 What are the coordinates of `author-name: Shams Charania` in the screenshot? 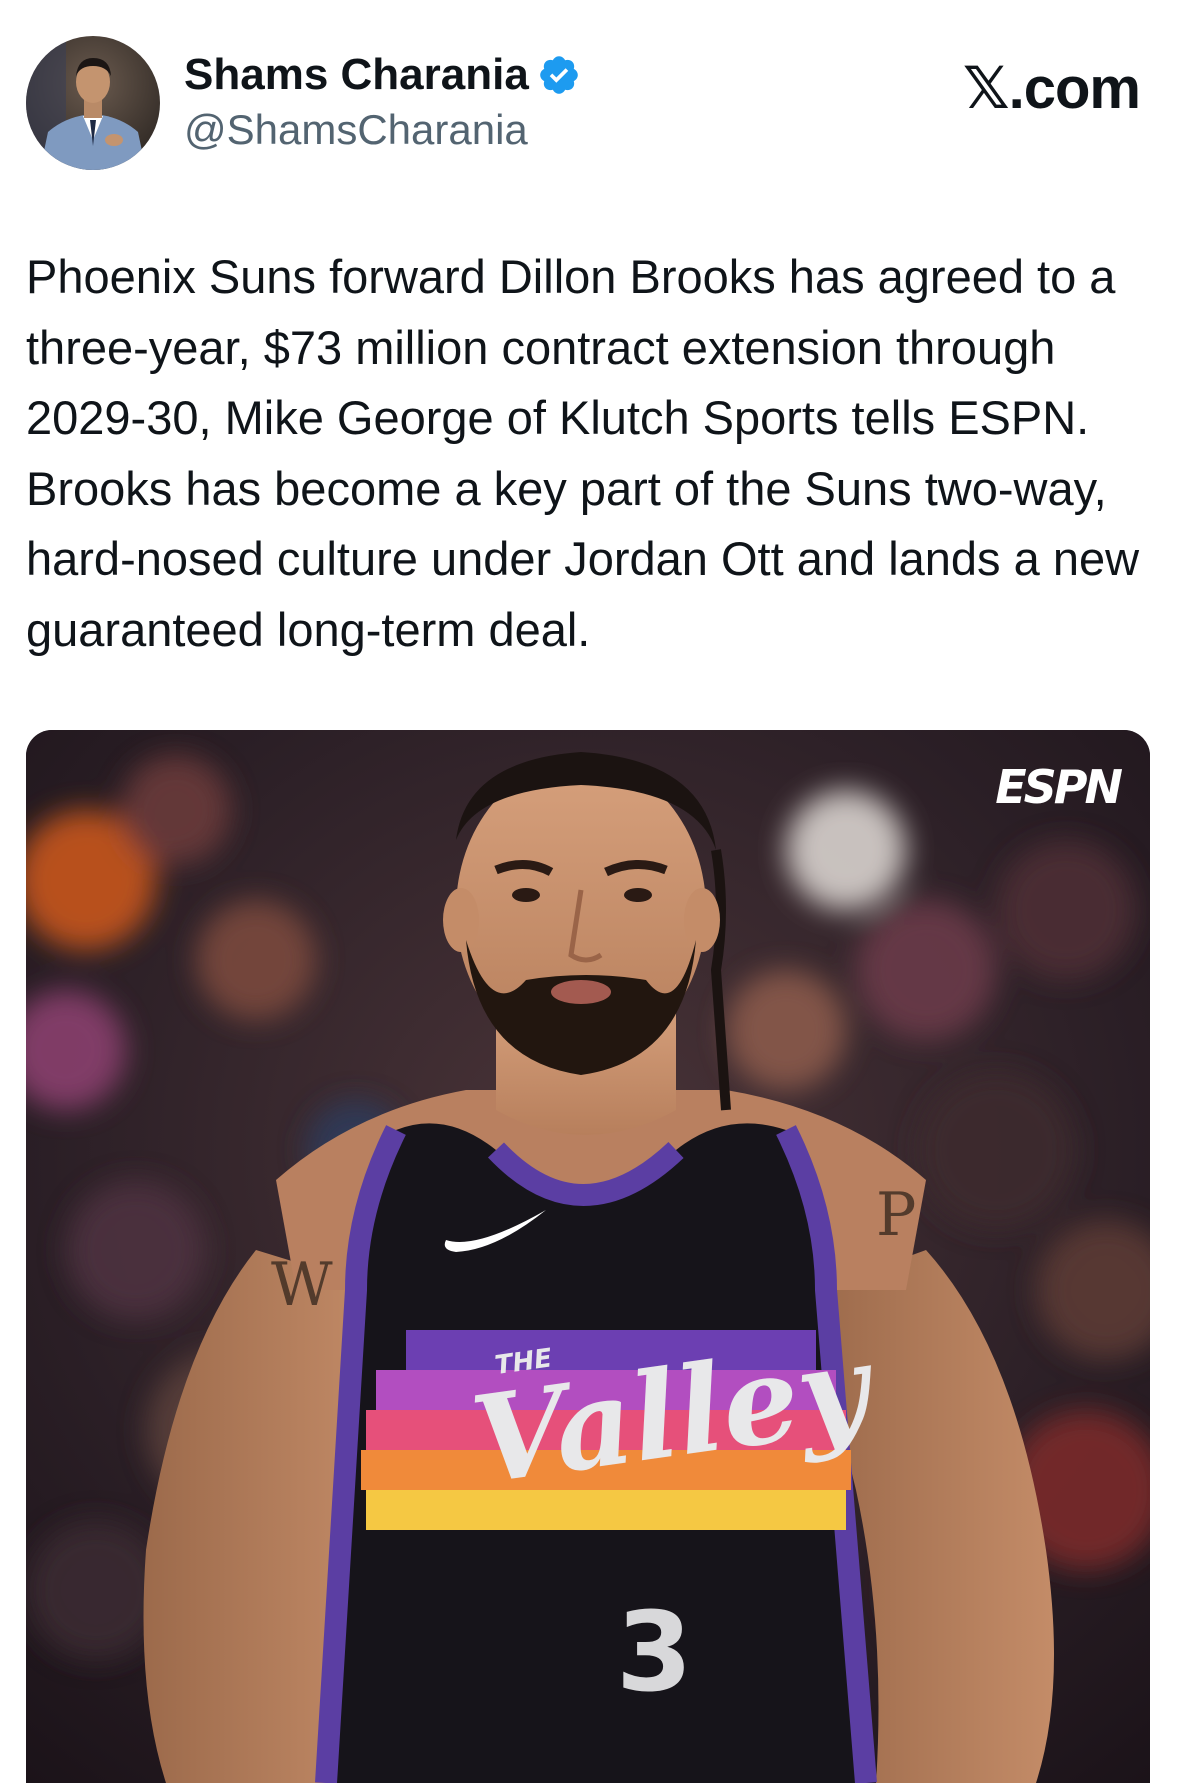 It's located at (356, 75).